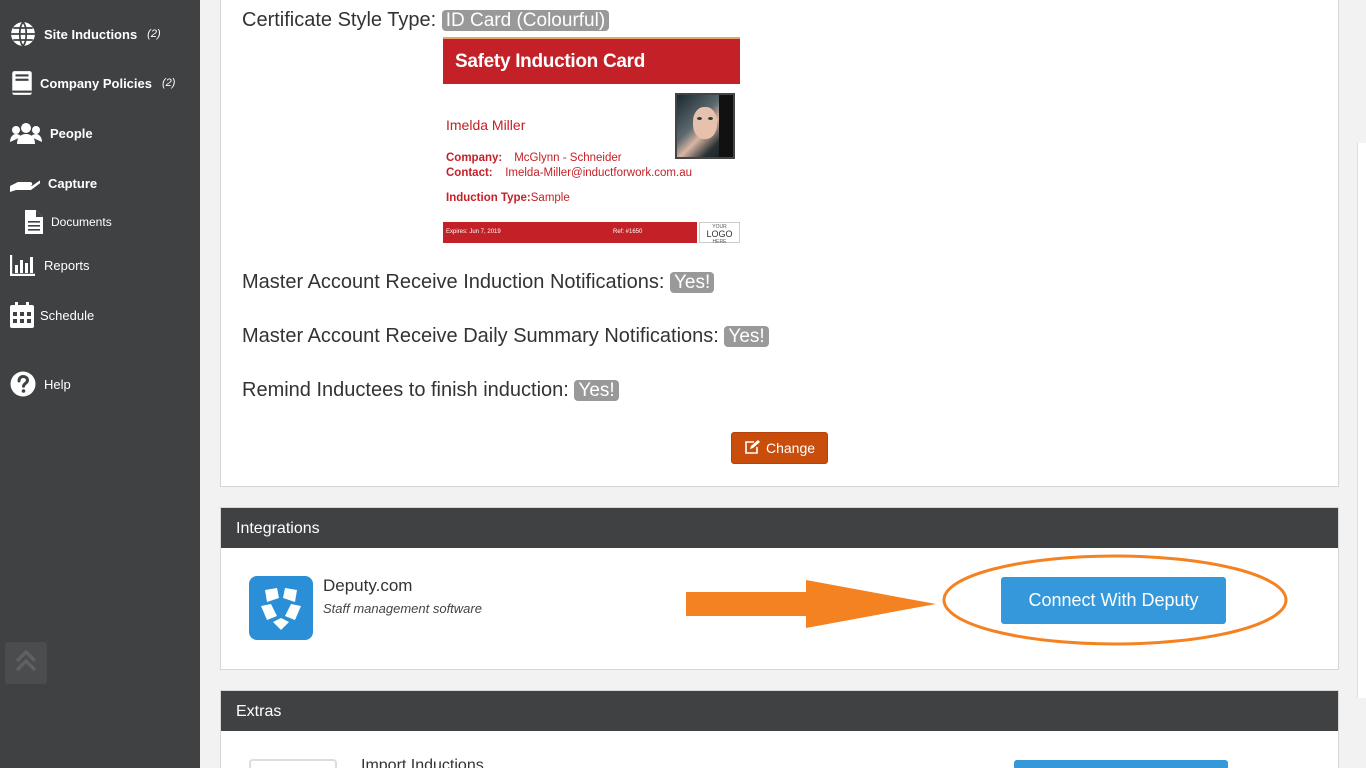 This screenshot has height=768, width=1366. Describe the element at coordinates (598, 173) in the screenshot. I see `contact-value: Imelda-Miller@inductforwork.com.au` at that location.